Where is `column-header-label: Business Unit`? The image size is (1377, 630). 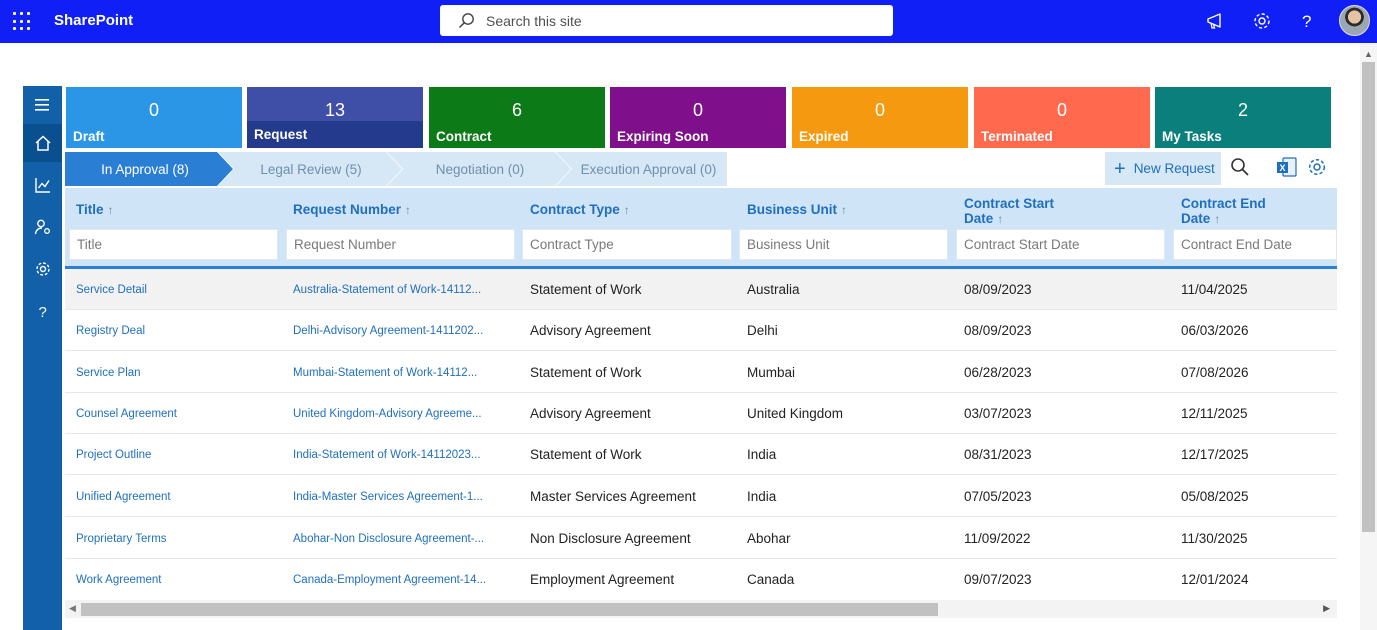
column-header-label: Business Unit is located at coordinates (792, 209).